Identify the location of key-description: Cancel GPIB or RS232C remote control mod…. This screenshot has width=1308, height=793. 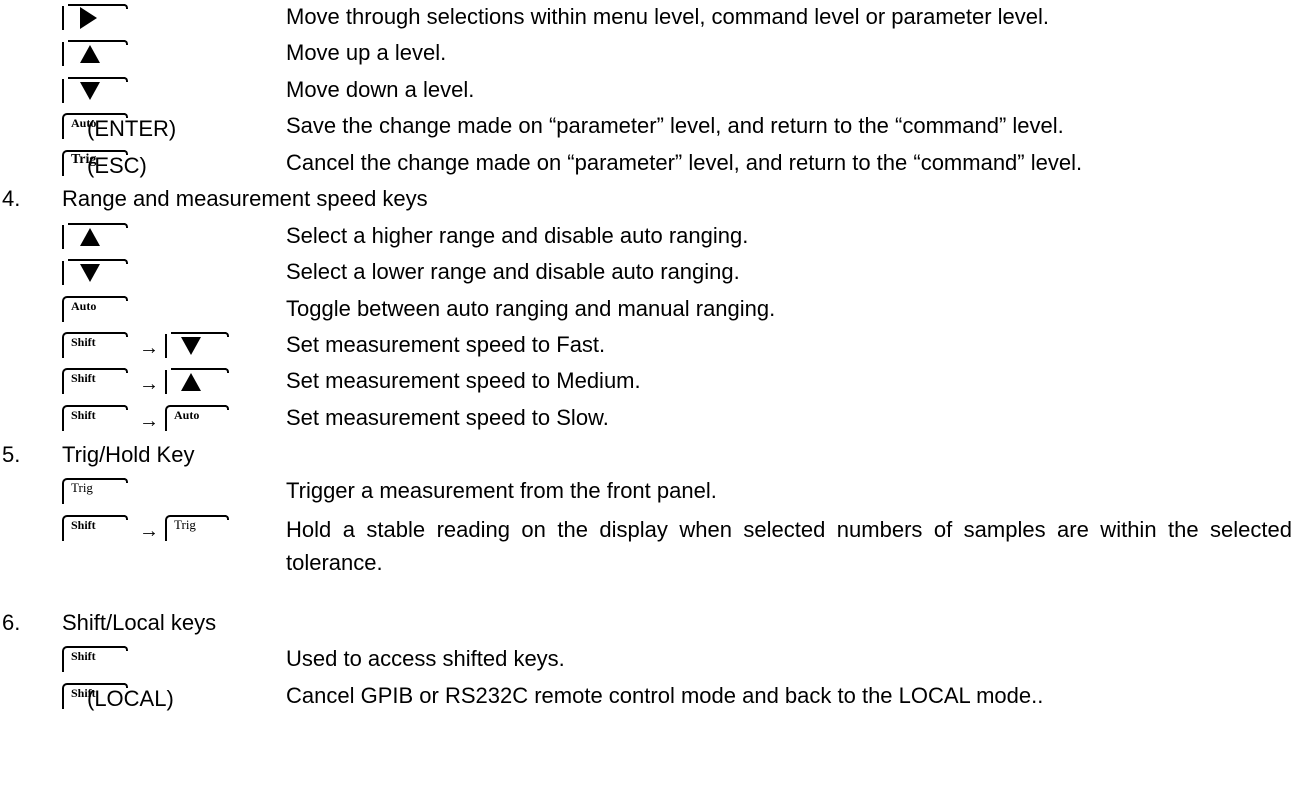
(665, 695).